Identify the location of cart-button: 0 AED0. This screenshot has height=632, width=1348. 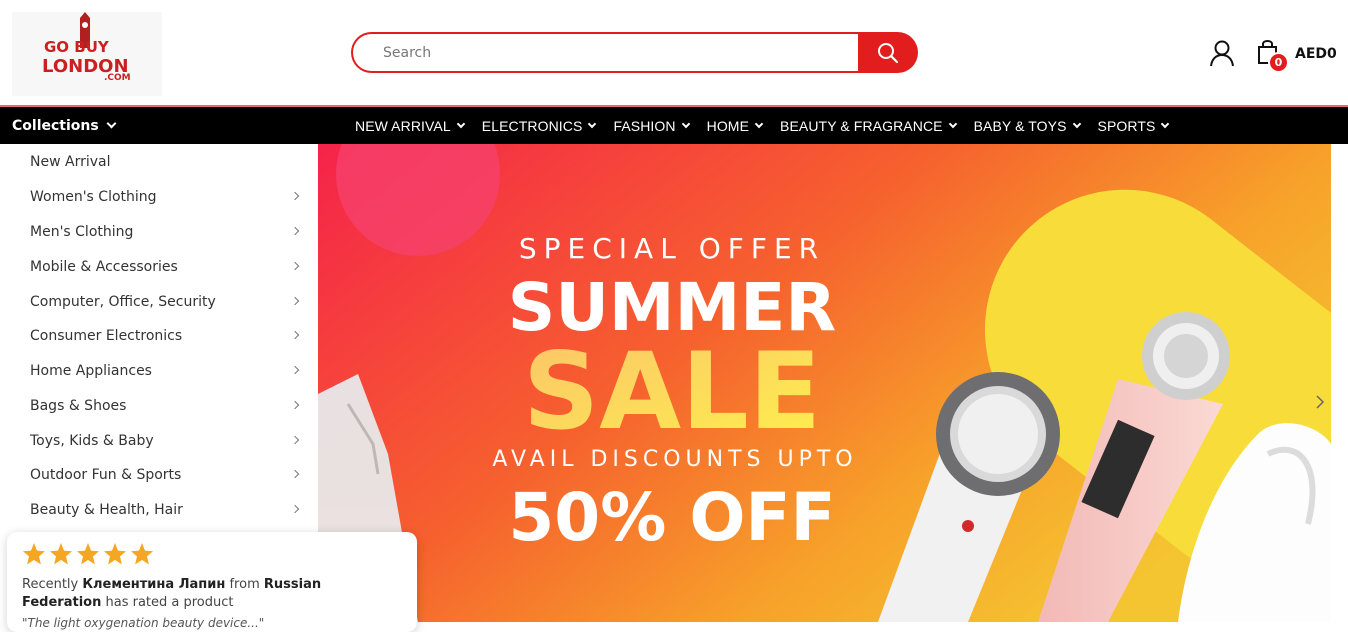
(1296, 56).